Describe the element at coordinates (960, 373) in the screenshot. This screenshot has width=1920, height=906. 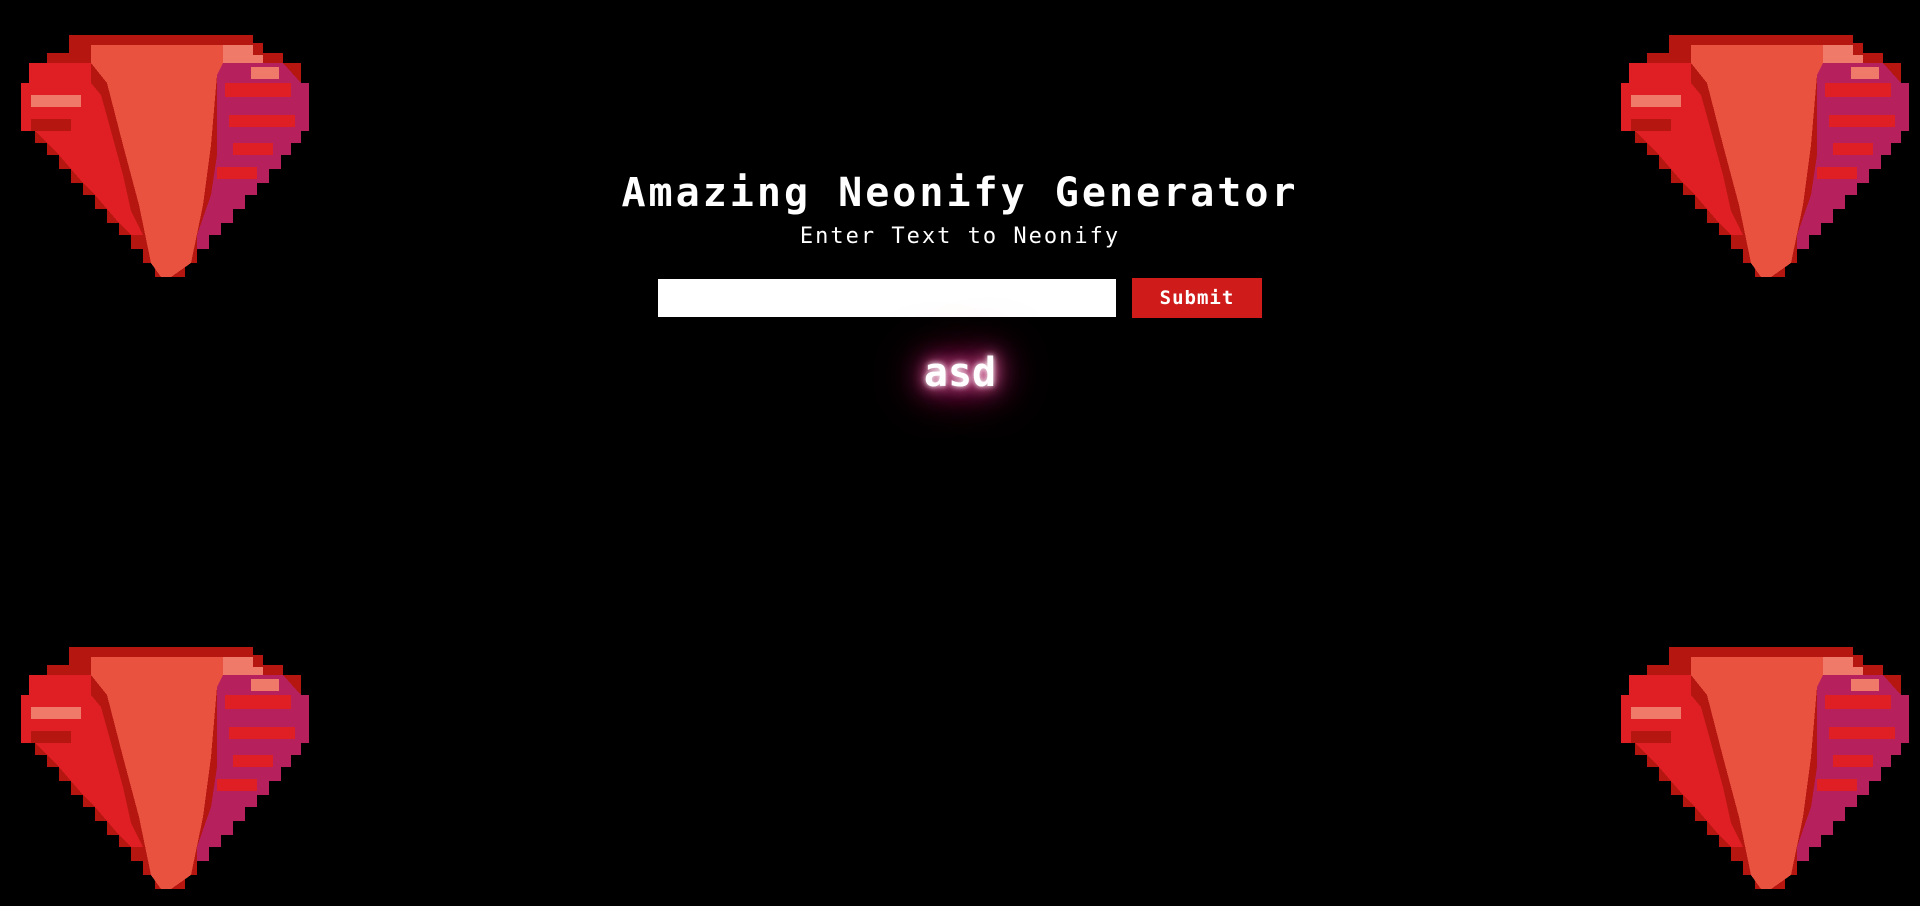
I see `neon-output-text: asd` at that location.